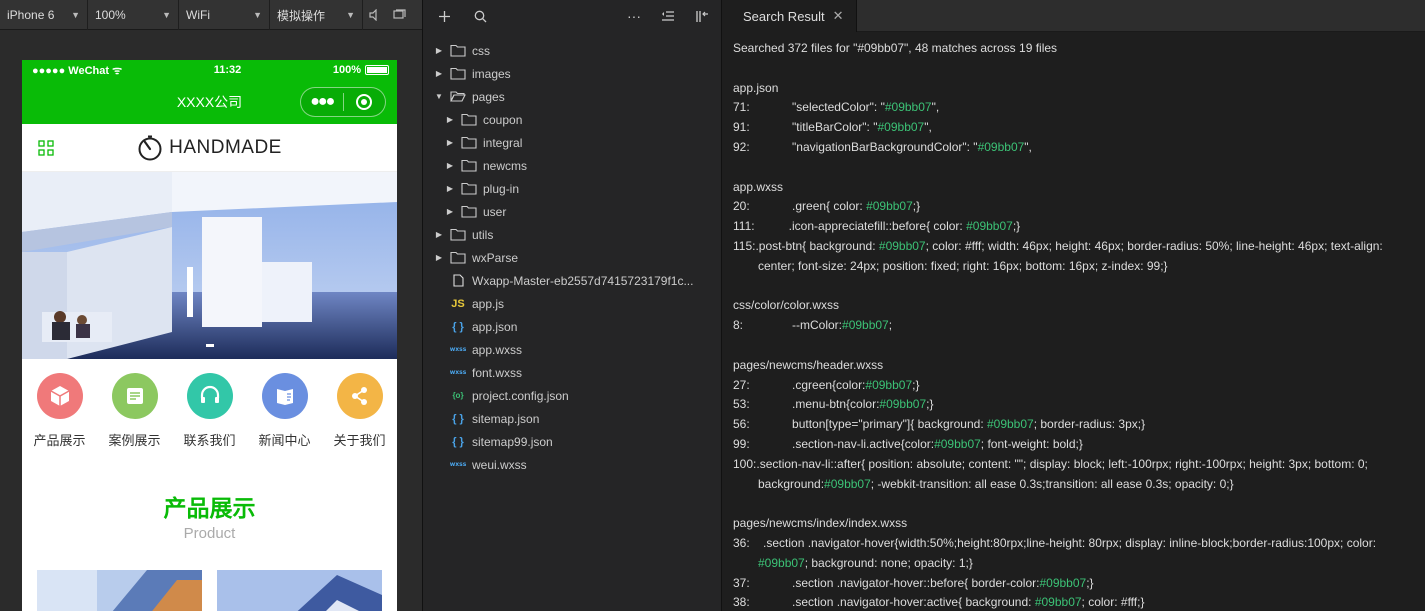 The height and width of the screenshot is (611, 1425). What do you see at coordinates (316, 15) in the screenshot?
I see `mode-select: 模拟操作 ▼` at bounding box center [316, 15].